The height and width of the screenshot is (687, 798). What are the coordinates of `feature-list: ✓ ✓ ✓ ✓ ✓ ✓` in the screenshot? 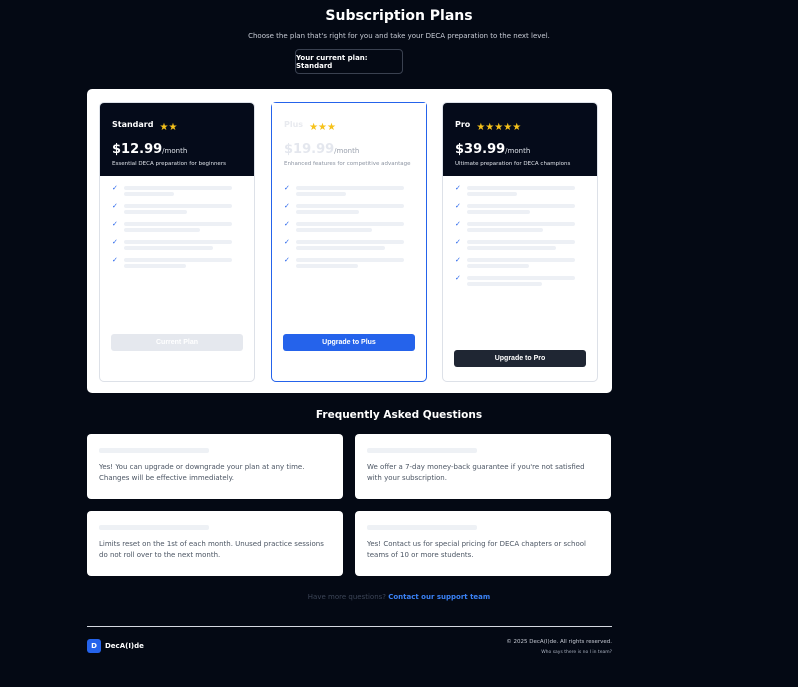 It's located at (520, 231).